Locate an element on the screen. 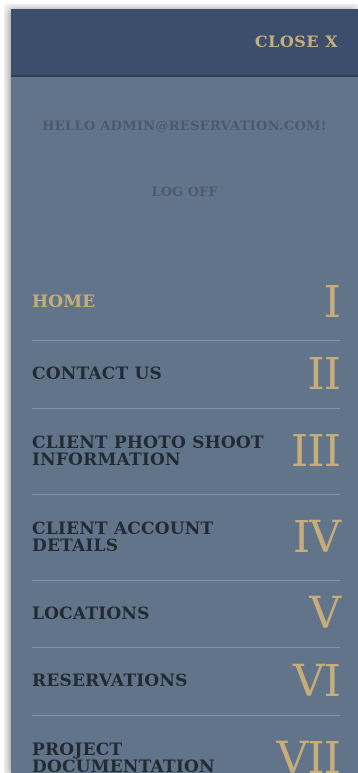  menu-item-contact-us: CONTACT US II is located at coordinates (186, 375).